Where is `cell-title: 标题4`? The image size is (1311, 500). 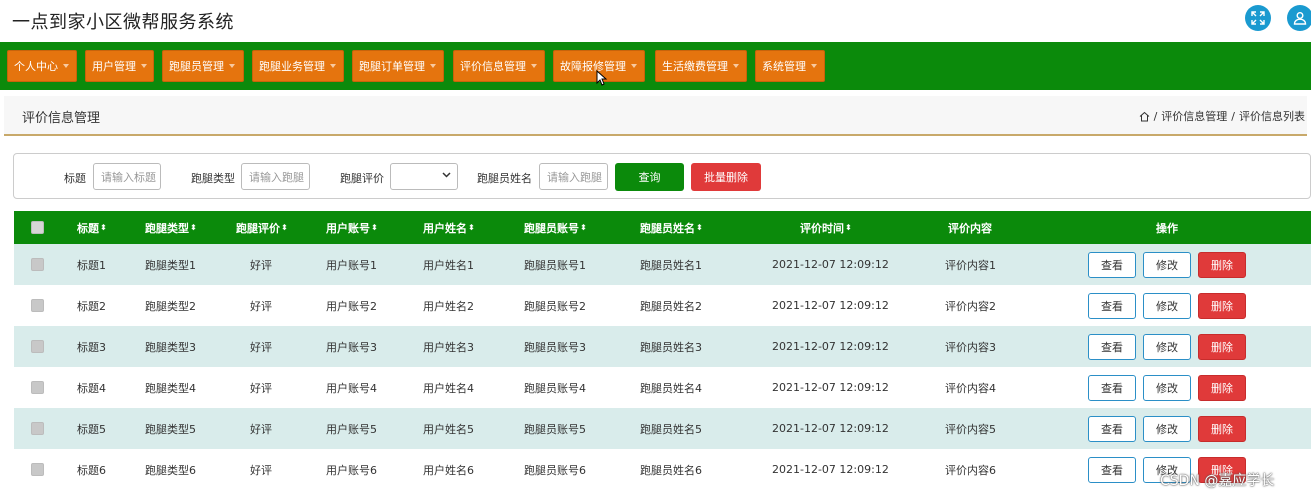
cell-title: 标题4 is located at coordinates (91, 388).